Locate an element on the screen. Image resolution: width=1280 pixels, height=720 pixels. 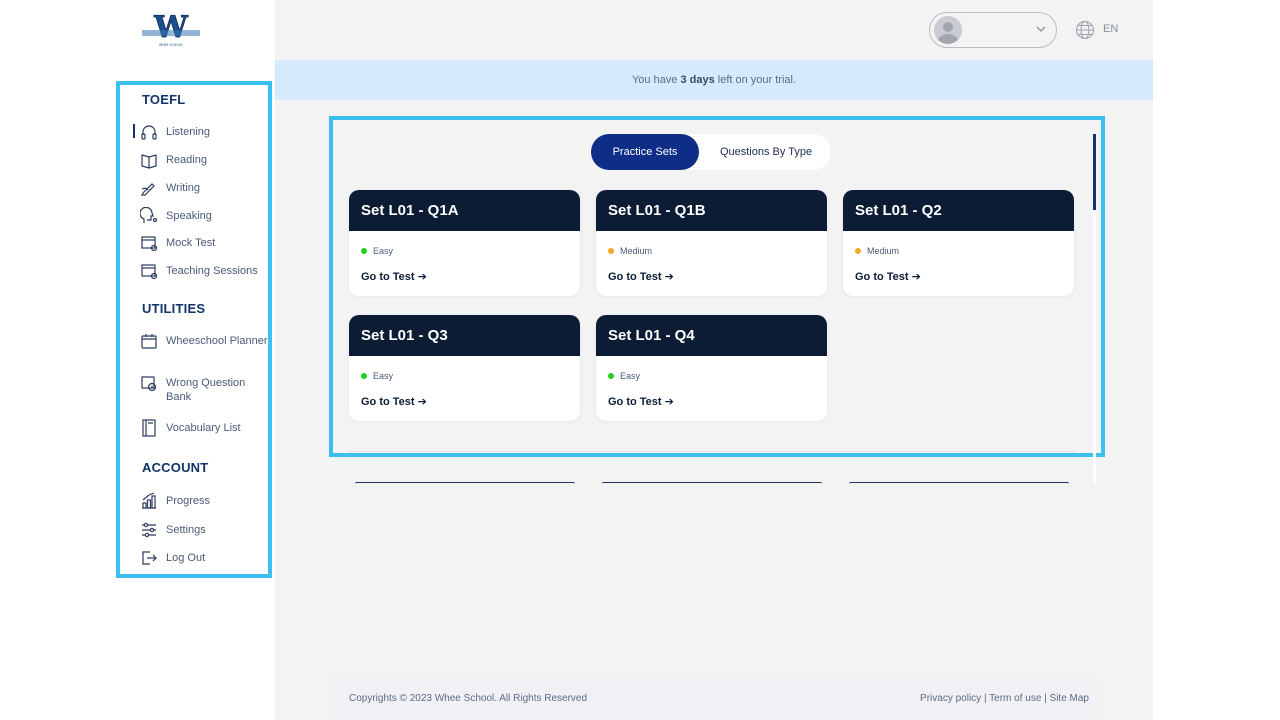
trial-text-suffix: left on your trial. is located at coordinates (755, 80).